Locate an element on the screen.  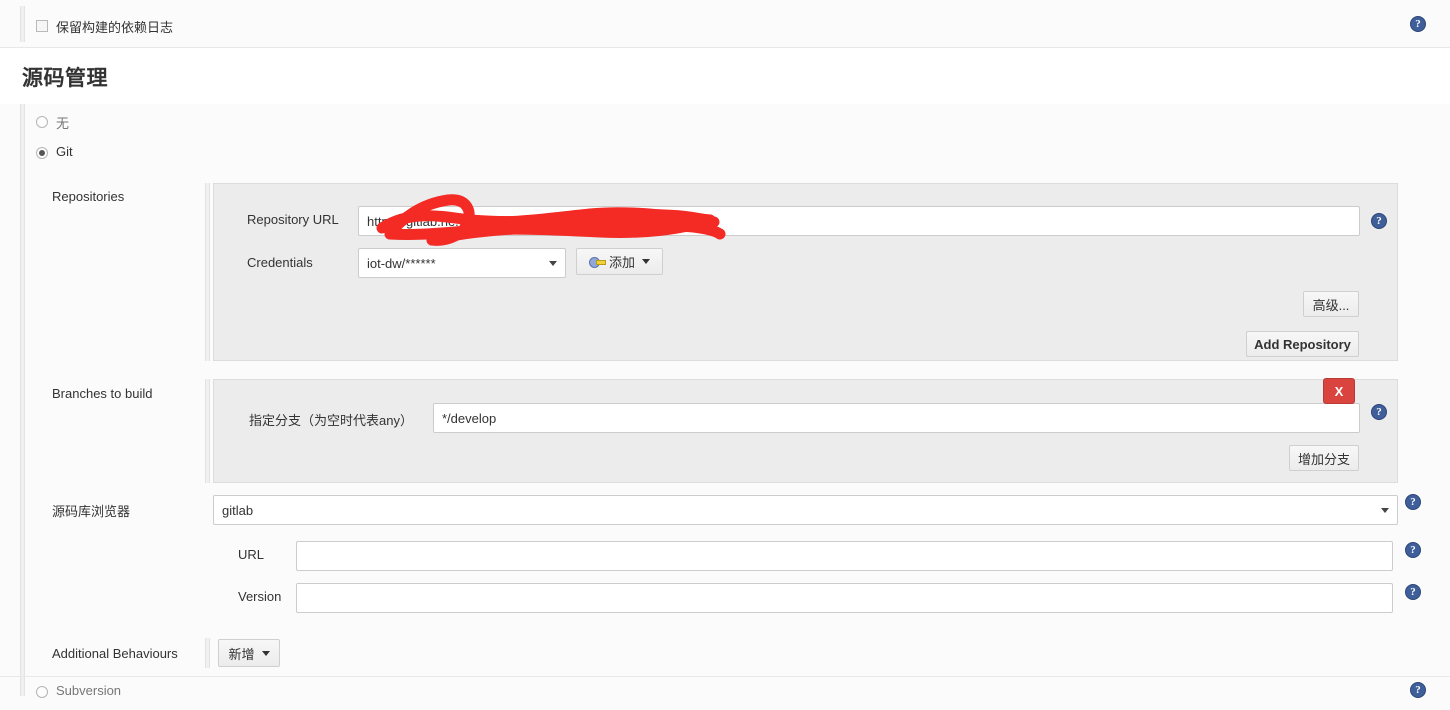
branches-to-build-label: Branches to build is located at coordinates (102, 393).